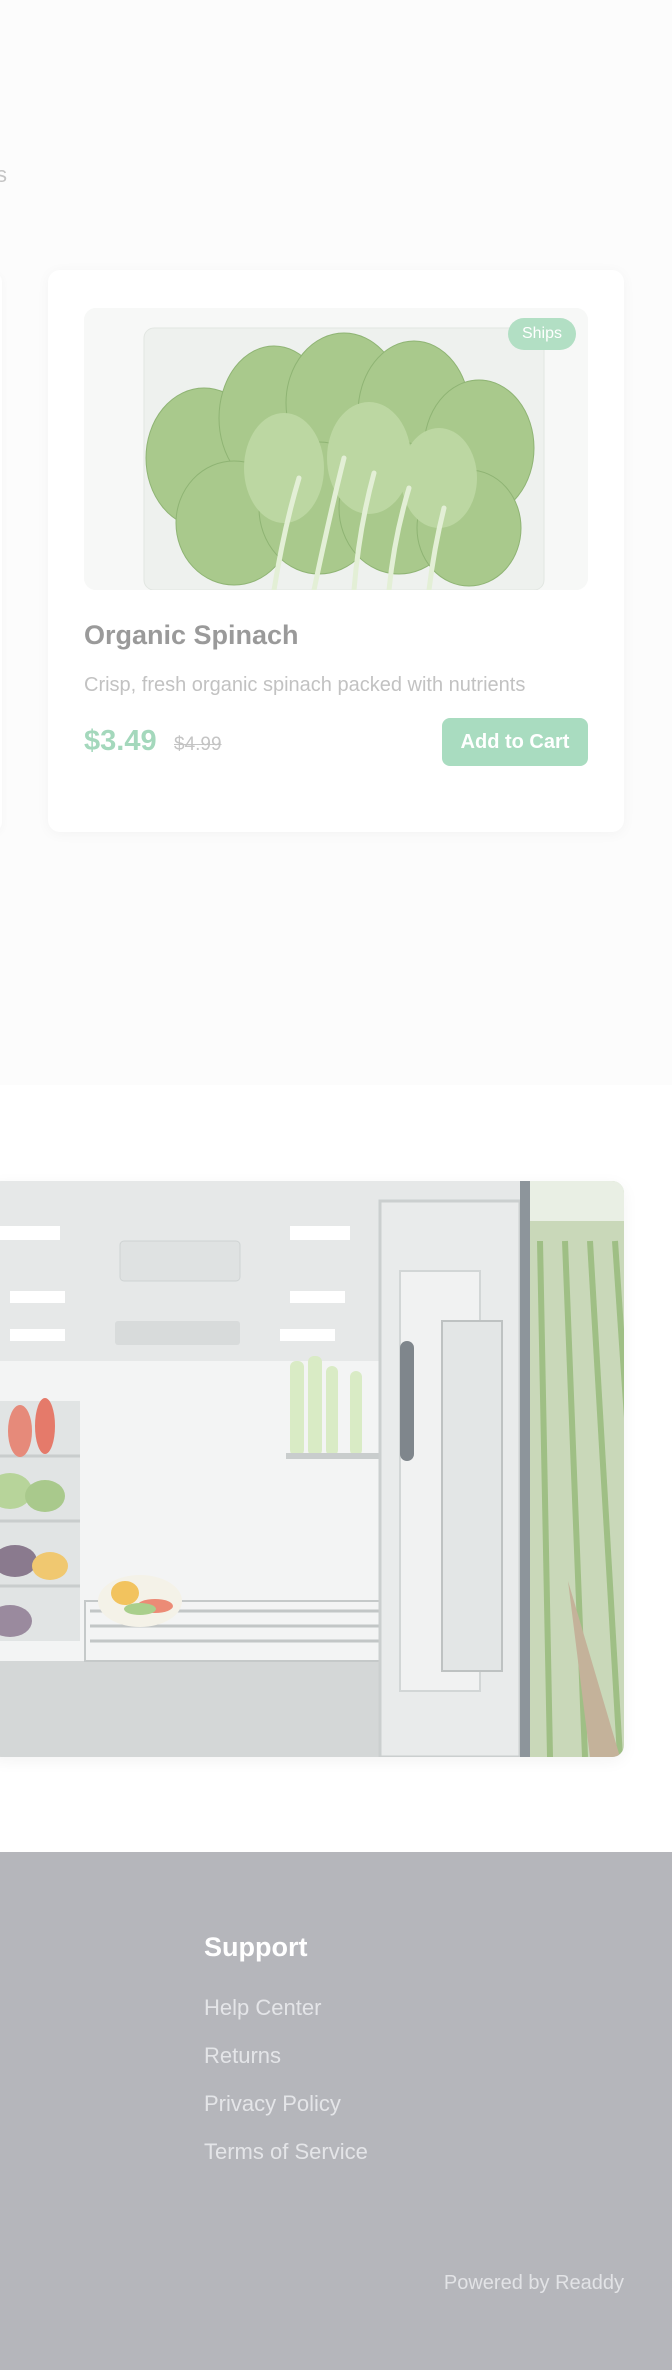 This screenshot has height=2370, width=672. I want to click on product-price: $3.49, so click(120, 741).